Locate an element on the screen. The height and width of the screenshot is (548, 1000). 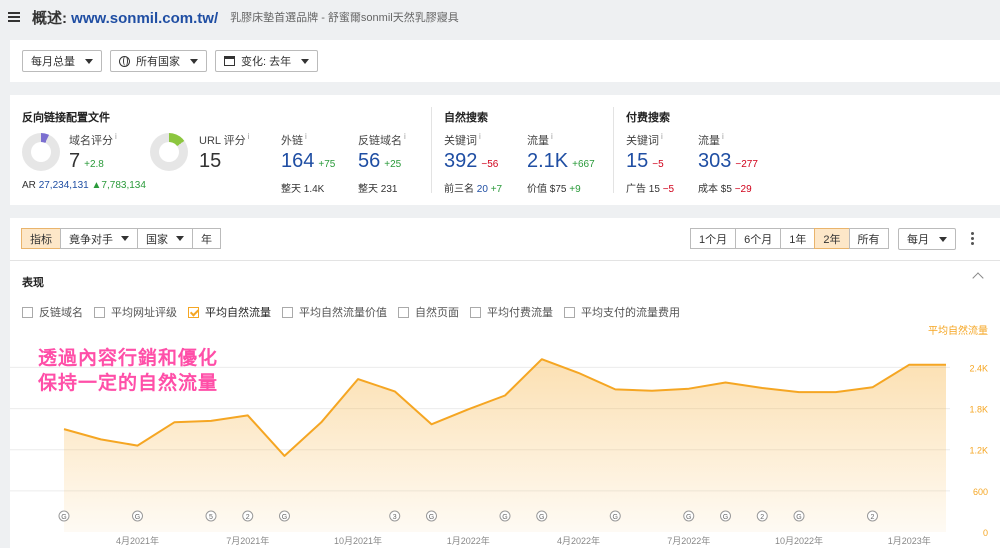
legend-item: 平均付费流量 is located at coordinates (511, 312).